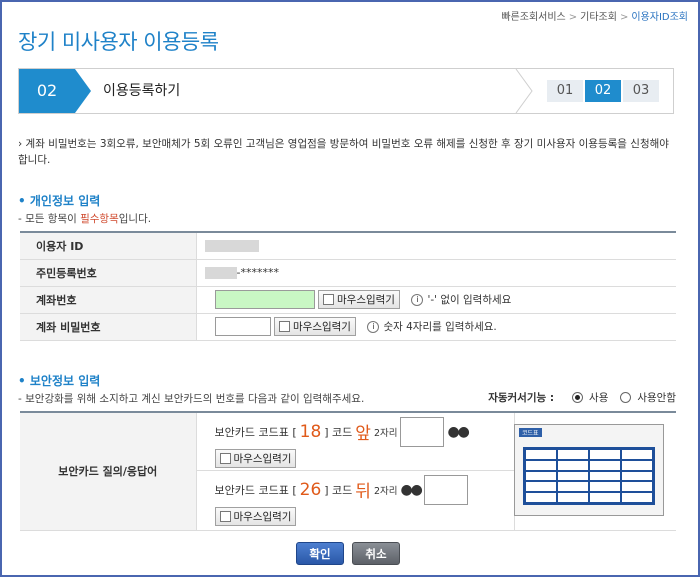 Image resolution: width=700 pixels, height=577 pixels. What do you see at coordinates (565, 91) in the screenshot?
I see `step-pill: 01` at bounding box center [565, 91].